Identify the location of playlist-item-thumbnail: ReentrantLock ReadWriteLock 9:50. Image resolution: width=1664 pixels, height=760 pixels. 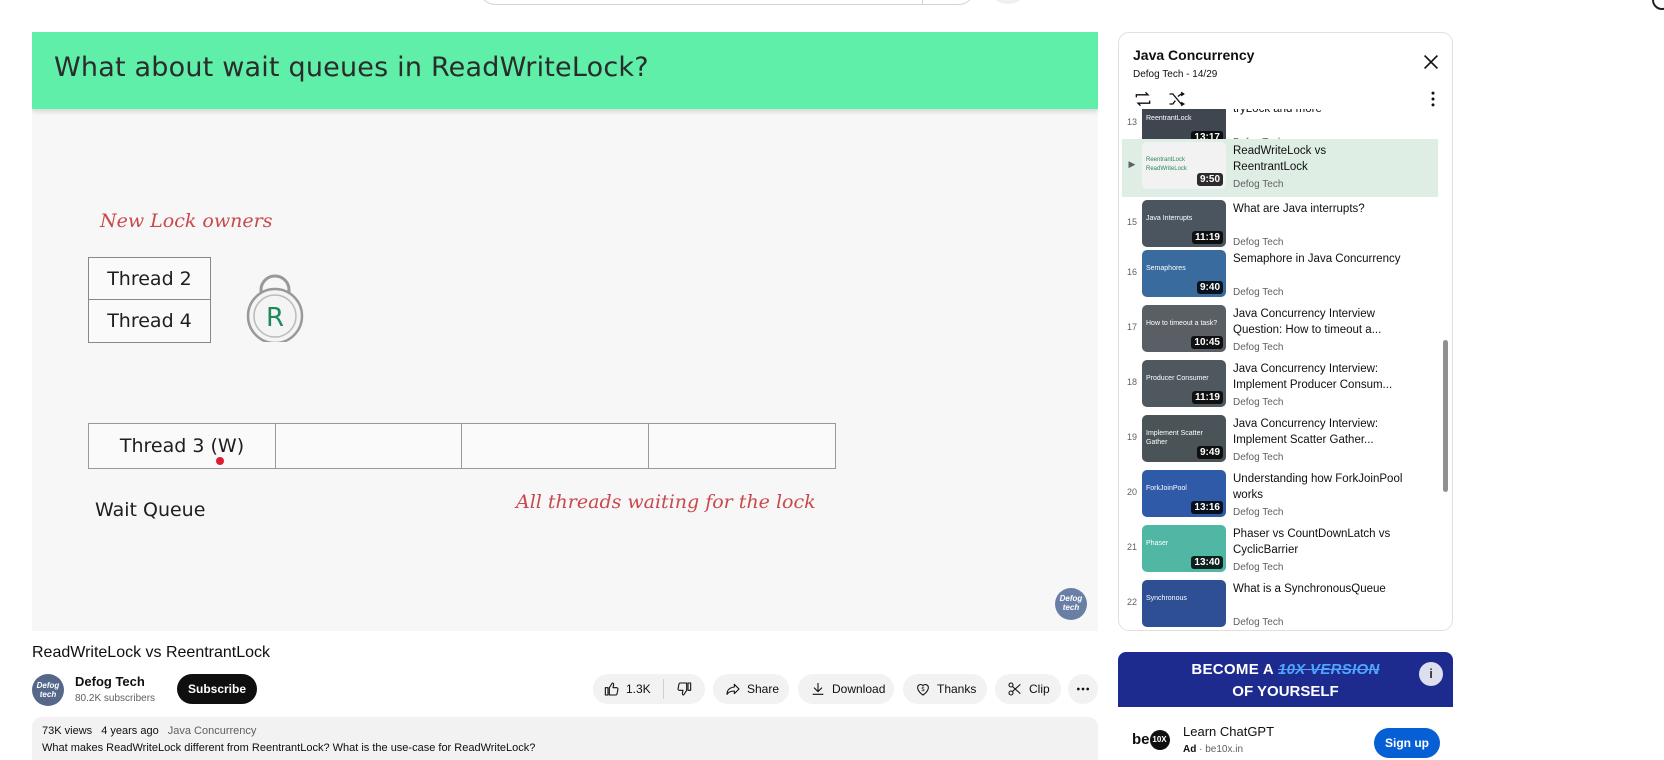
(1184, 165).